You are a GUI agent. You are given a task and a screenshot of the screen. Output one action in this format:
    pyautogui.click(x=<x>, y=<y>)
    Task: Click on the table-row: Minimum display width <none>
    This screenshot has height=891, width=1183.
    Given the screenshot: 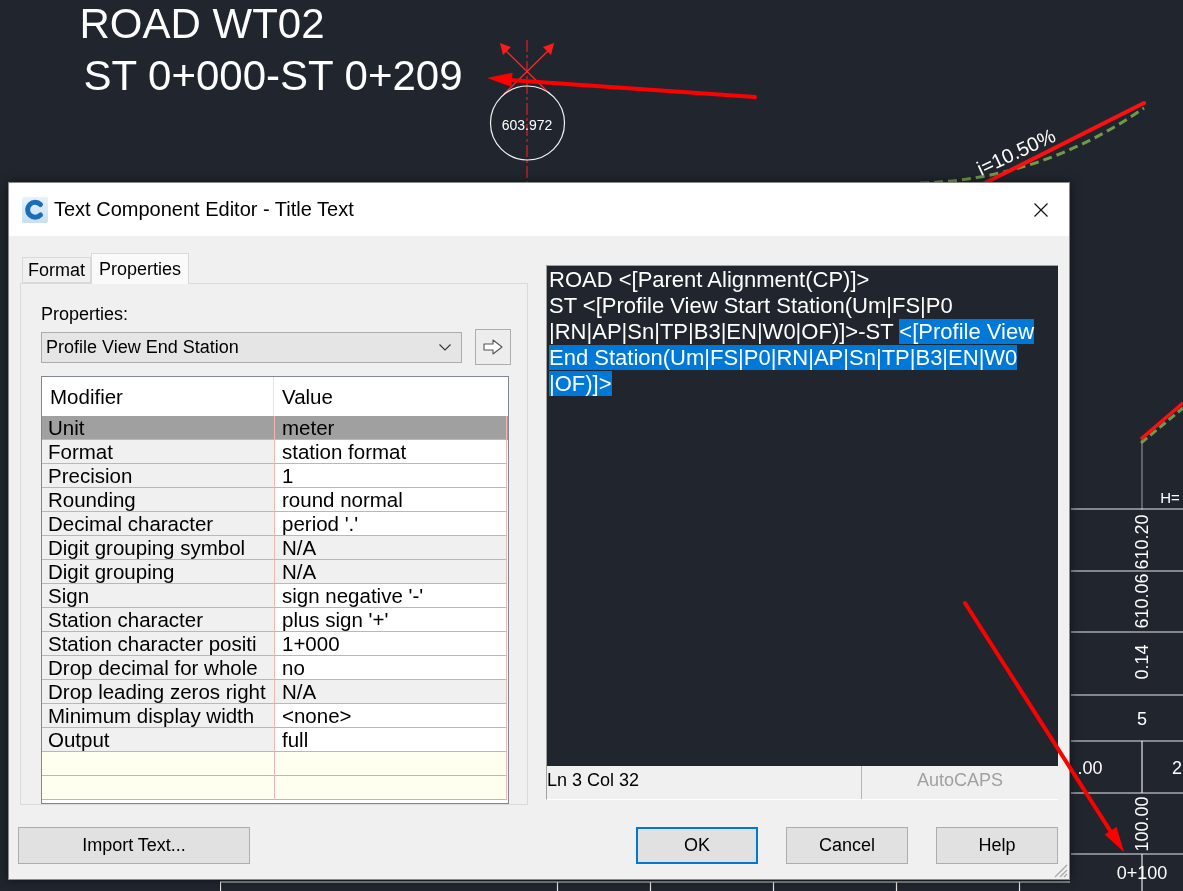 What is the action you would take?
    pyautogui.click(x=275, y=716)
    